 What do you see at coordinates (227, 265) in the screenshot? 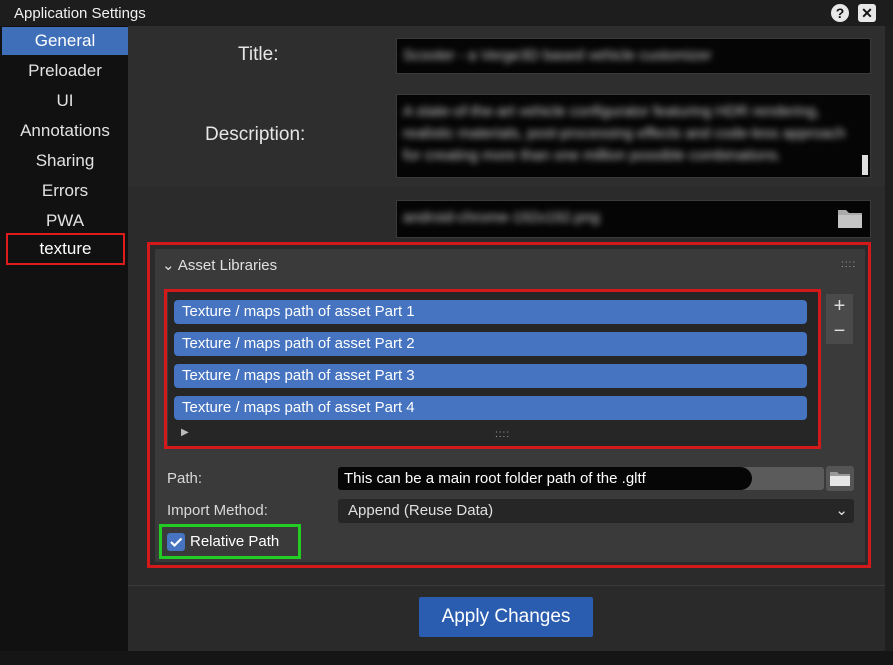
I see `asset-libraries-title: Asset Libraries` at bounding box center [227, 265].